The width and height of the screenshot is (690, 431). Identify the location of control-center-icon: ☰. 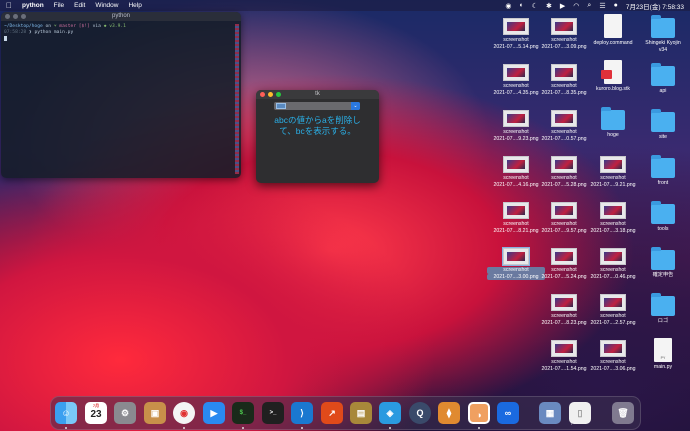
(602, 6).